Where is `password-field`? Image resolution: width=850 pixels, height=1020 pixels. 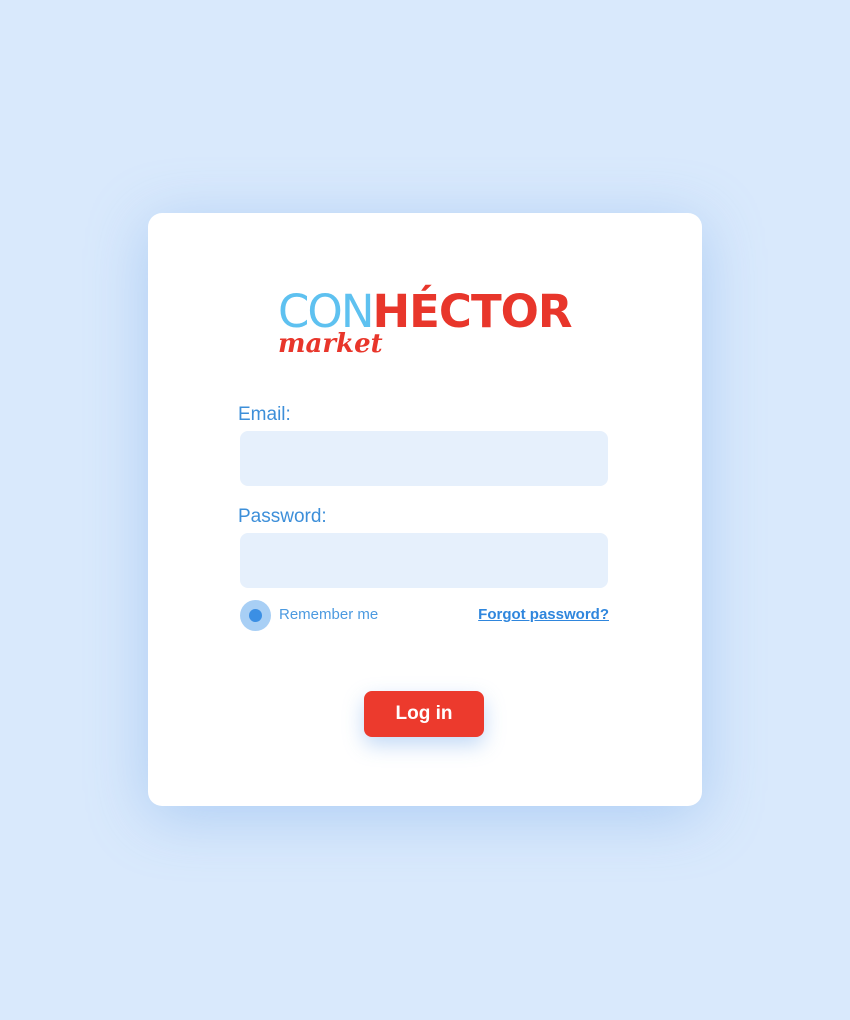 password-field is located at coordinates (424, 560).